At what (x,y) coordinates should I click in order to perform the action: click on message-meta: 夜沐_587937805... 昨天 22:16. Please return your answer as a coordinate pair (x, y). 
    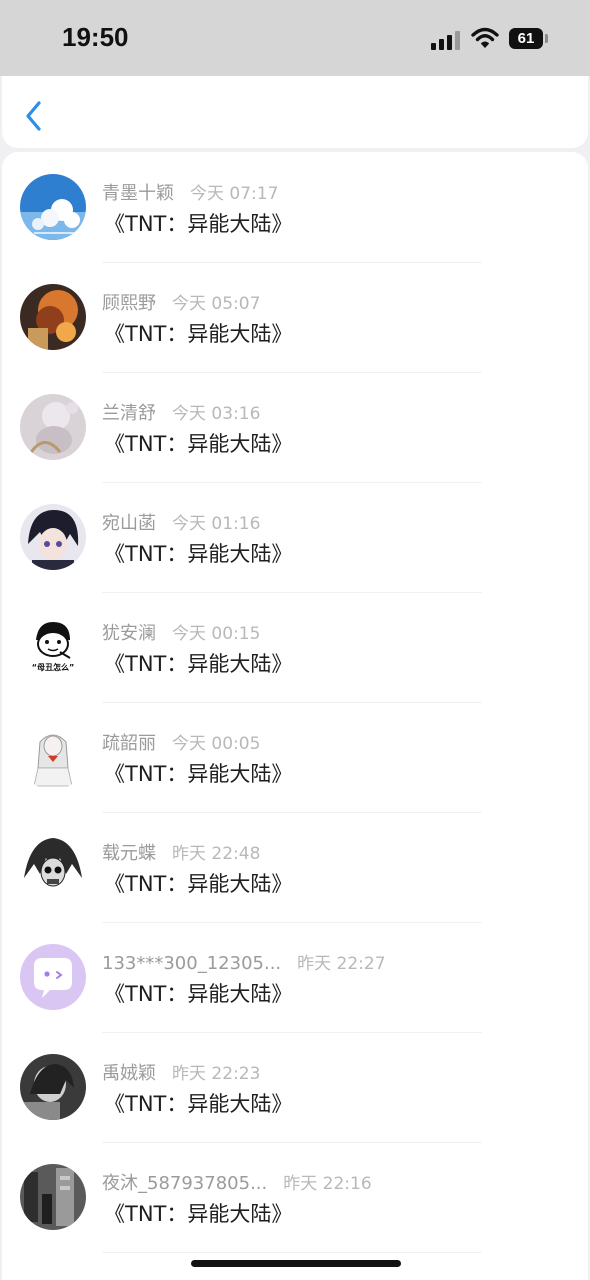
    Looking at the image, I should click on (237, 1181).